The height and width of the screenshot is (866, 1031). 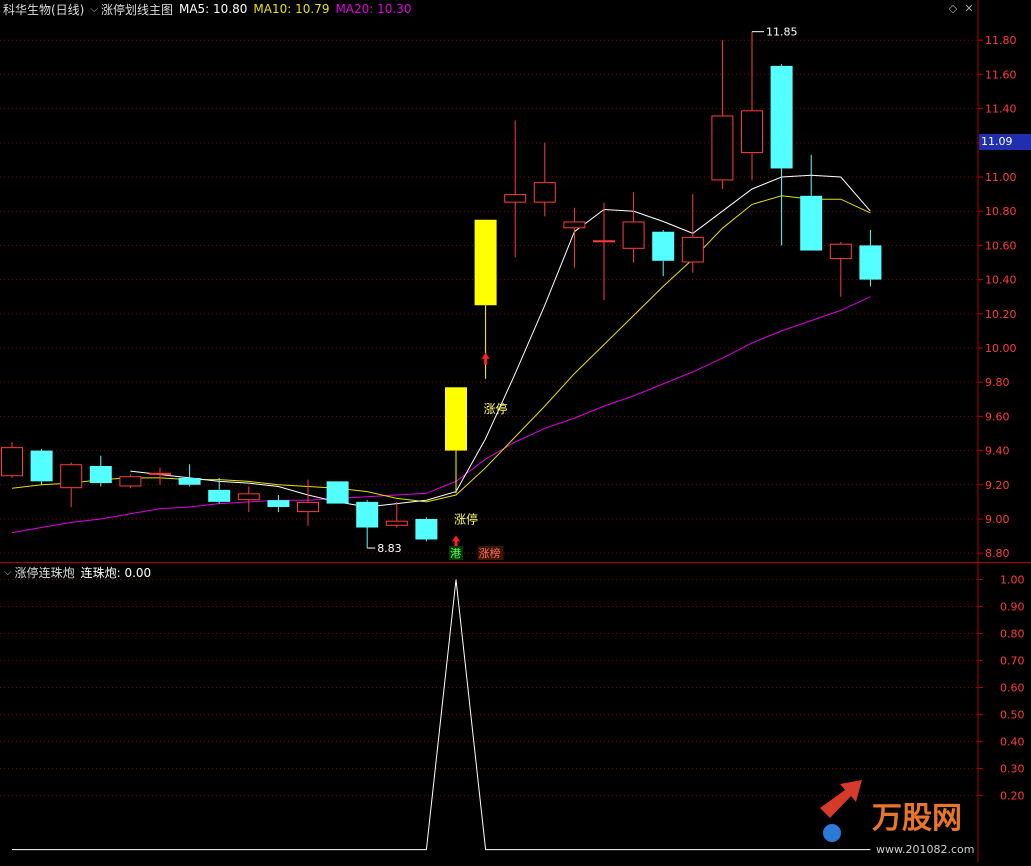 What do you see at coordinates (997, 416) in the screenshot?
I see `price-tick-label: 9.60` at bounding box center [997, 416].